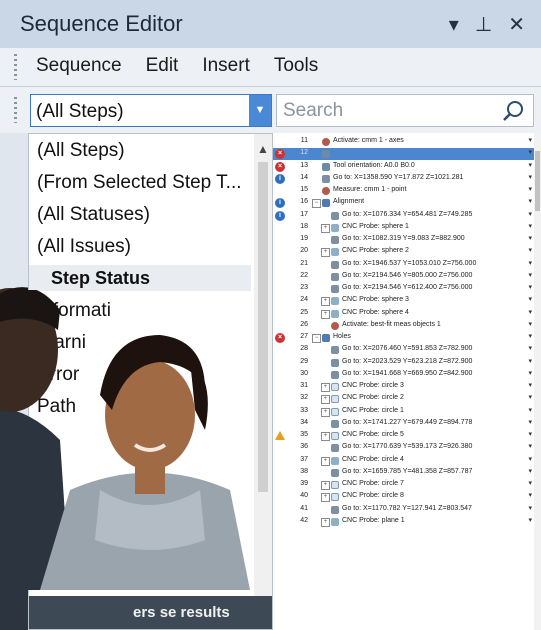 This screenshot has height=630, width=541. Describe the element at coordinates (483, 24) in the screenshot. I see `pin-icon: ⊥` at that location.